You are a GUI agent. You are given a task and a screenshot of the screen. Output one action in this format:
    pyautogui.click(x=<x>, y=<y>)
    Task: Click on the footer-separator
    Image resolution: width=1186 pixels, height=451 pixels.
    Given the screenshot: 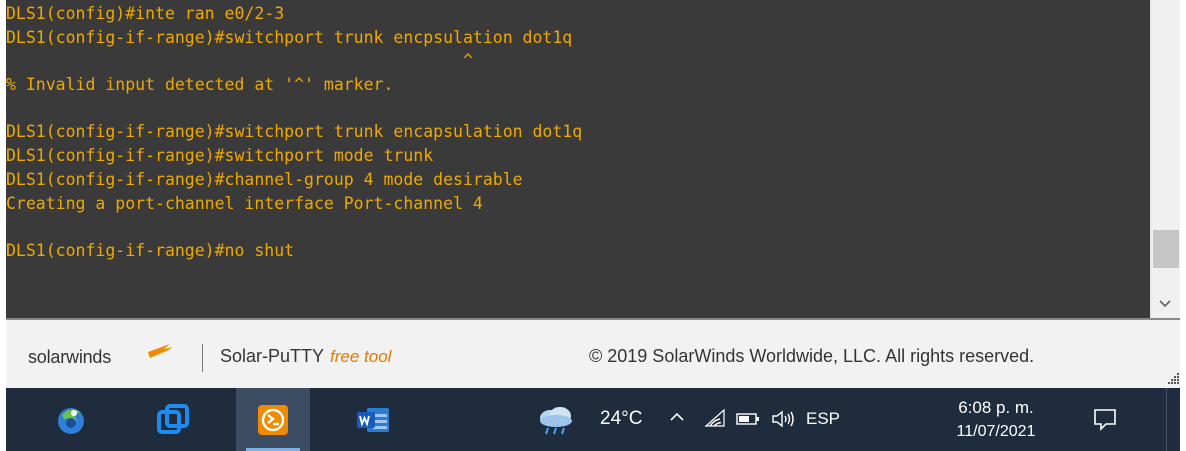 What is the action you would take?
    pyautogui.click(x=202, y=358)
    